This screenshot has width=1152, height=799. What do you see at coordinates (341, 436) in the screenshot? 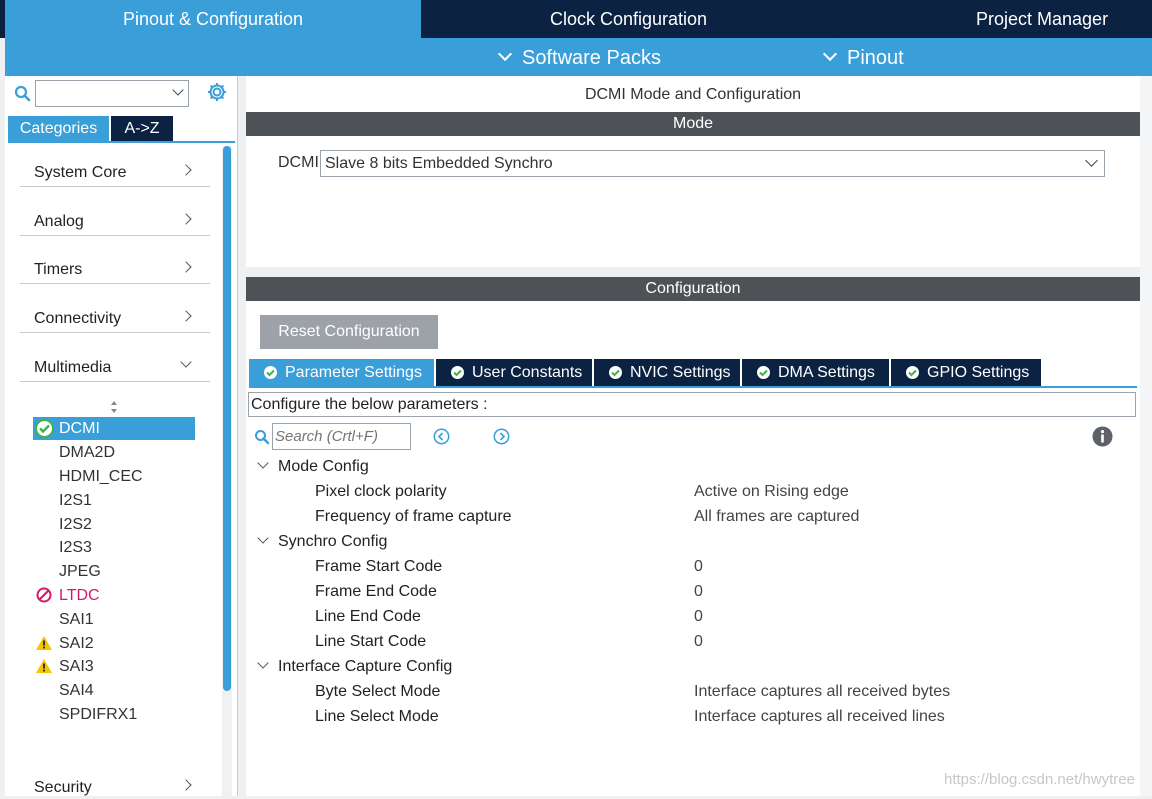
I see `parameter-search-input` at bounding box center [341, 436].